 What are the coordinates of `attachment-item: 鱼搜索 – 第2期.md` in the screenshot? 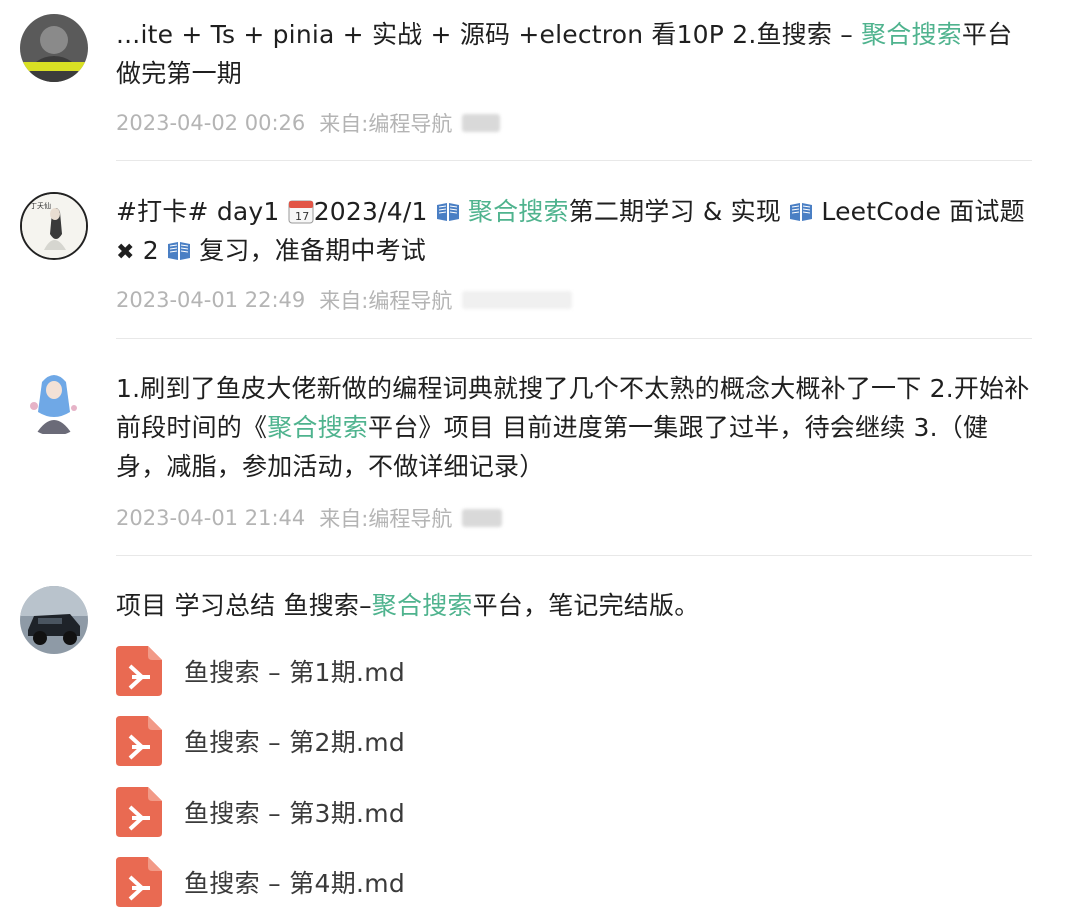 It's located at (260, 741).